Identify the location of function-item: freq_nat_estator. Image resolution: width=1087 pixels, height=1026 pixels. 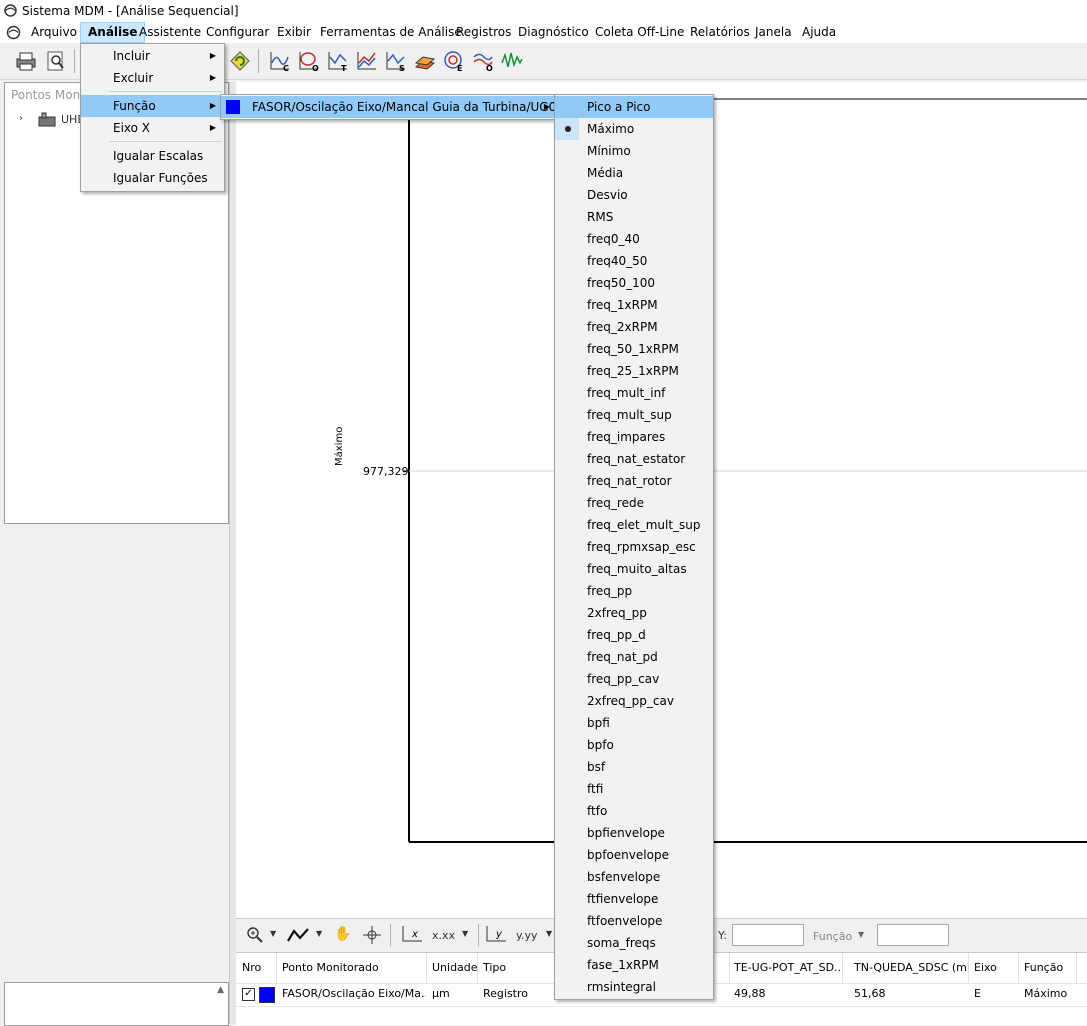
(634, 459).